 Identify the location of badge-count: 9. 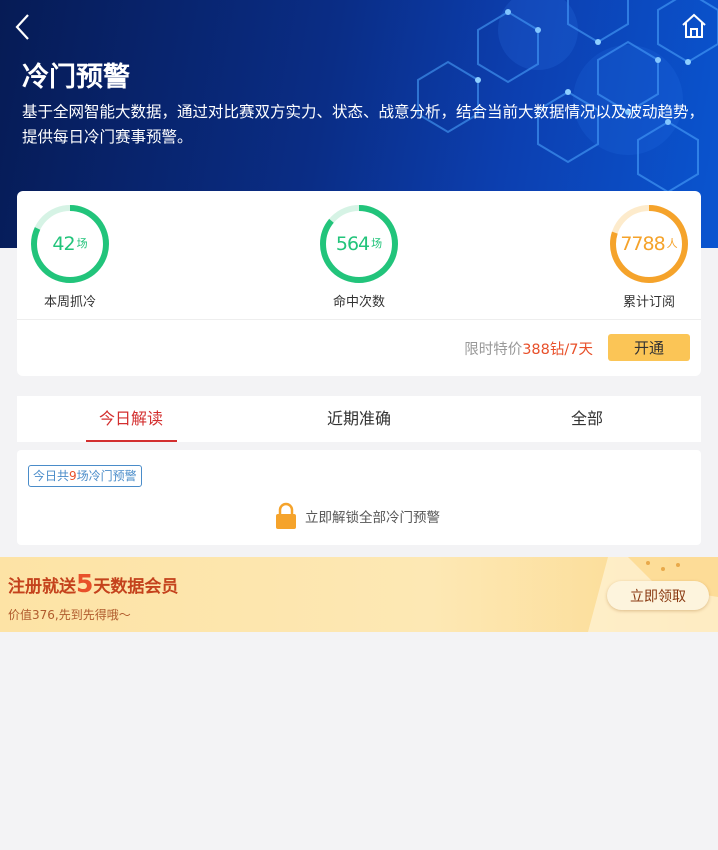
(73, 476).